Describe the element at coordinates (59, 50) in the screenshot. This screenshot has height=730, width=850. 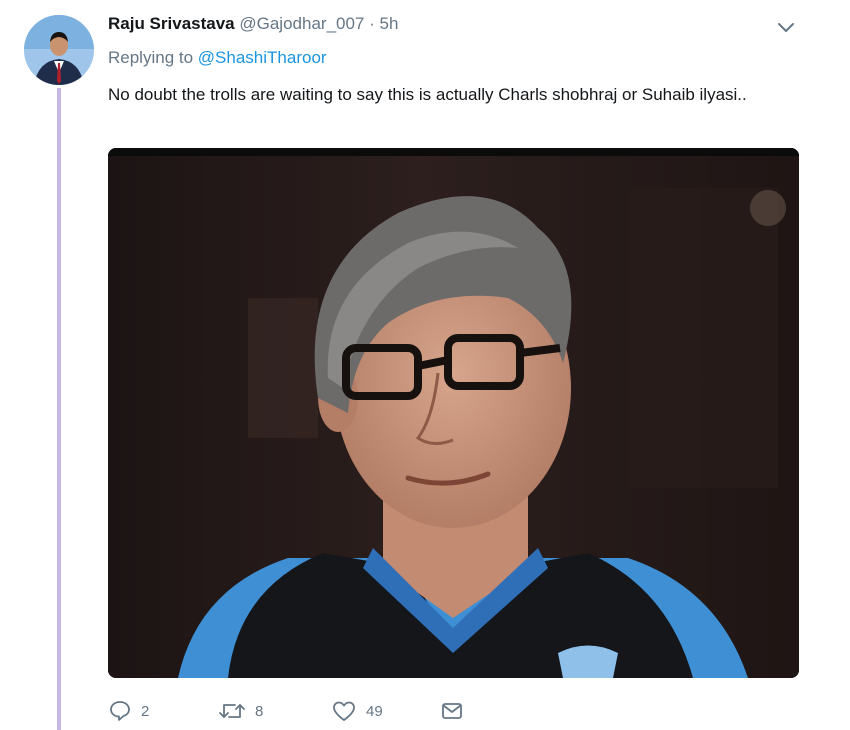
I see `avatar` at that location.